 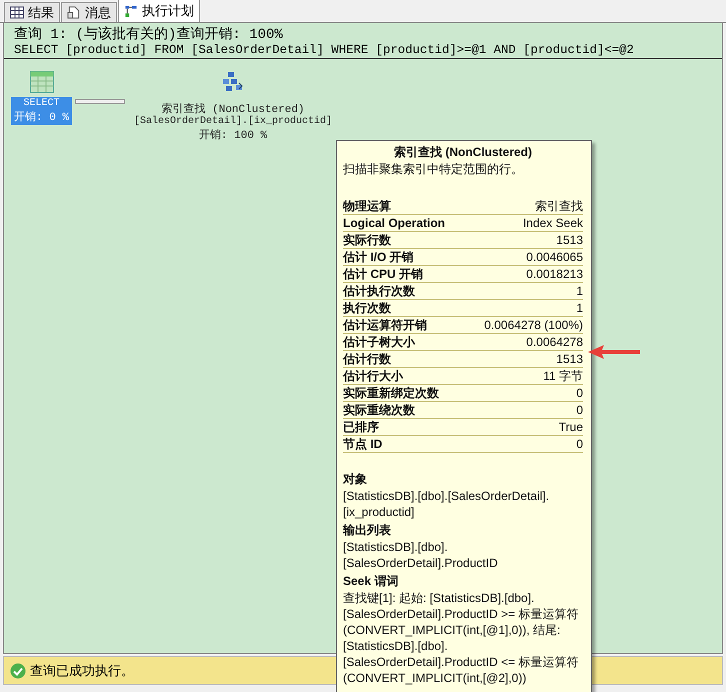 What do you see at coordinates (554, 274) in the screenshot?
I see `property-value: 0.0018213` at bounding box center [554, 274].